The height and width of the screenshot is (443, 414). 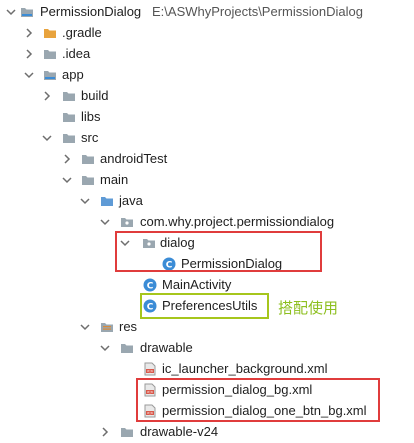 I want to click on tree-item-label: java, so click(x=131, y=200).